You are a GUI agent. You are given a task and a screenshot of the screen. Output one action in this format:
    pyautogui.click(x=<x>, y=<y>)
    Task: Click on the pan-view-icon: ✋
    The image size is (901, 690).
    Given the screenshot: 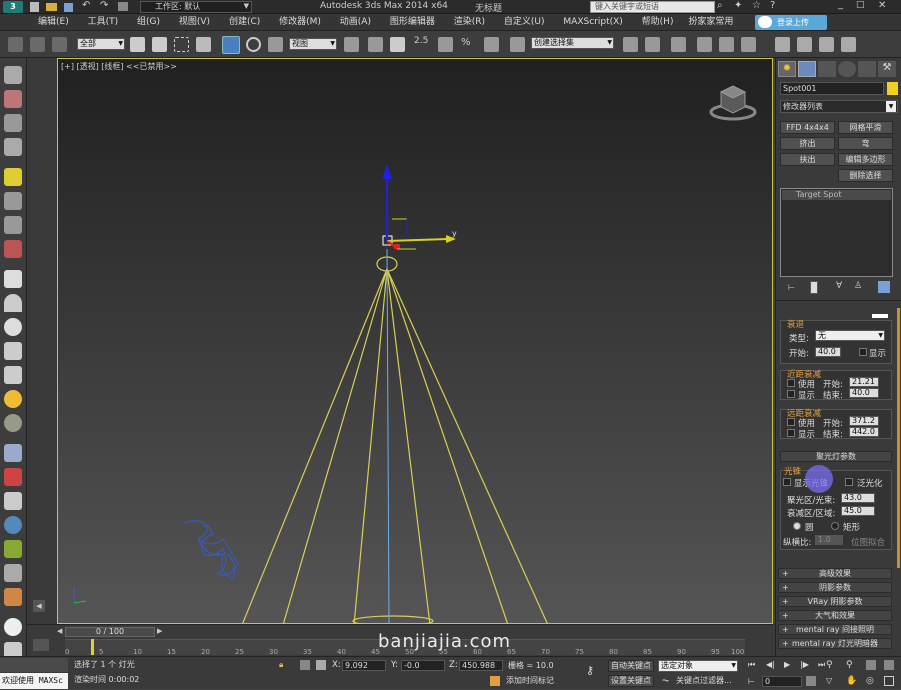 What is the action you would take?
    pyautogui.click(x=851, y=681)
    